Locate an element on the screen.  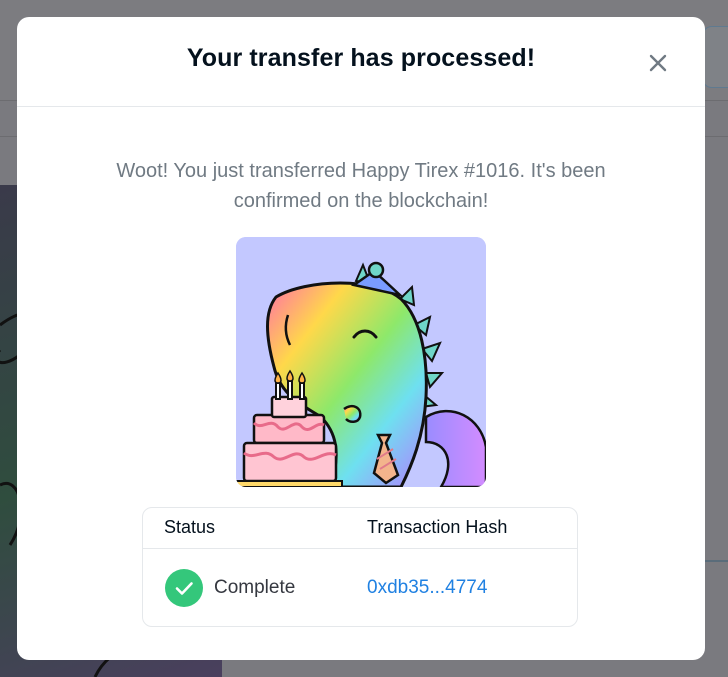
close-button is located at coordinates (658, 63).